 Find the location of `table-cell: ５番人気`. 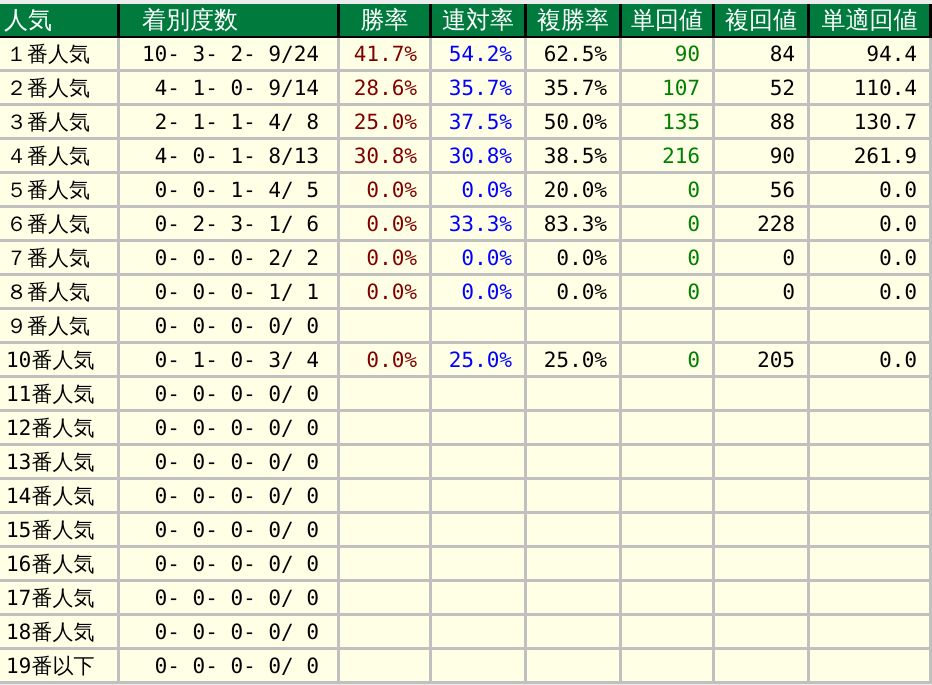

table-cell: ５番人気 is located at coordinates (60, 191).